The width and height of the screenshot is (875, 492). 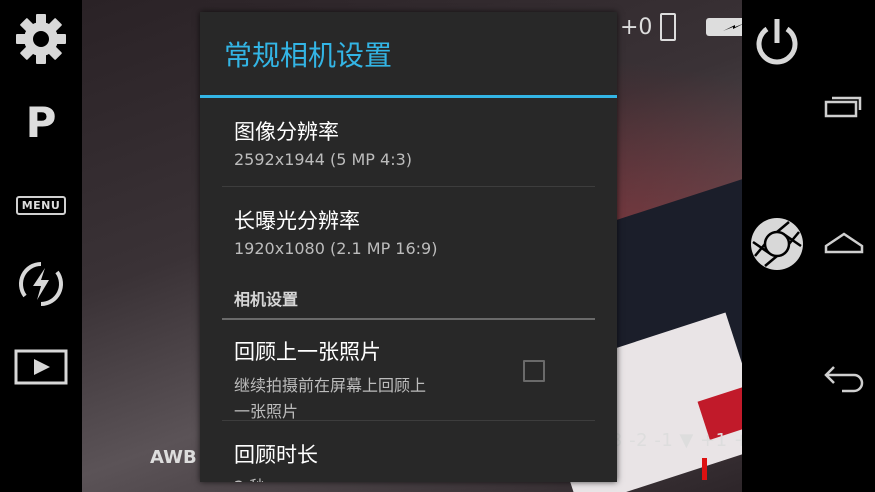 What do you see at coordinates (297, 221) in the screenshot?
I see `pref-title: 长曝光分辨率` at bounding box center [297, 221].